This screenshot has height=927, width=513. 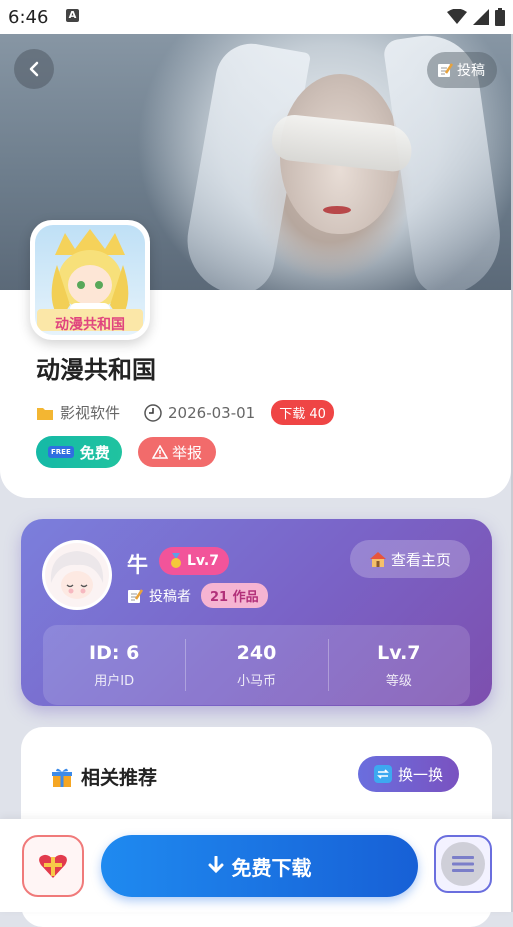 I want to click on submit-button: 投稿, so click(x=462, y=70).